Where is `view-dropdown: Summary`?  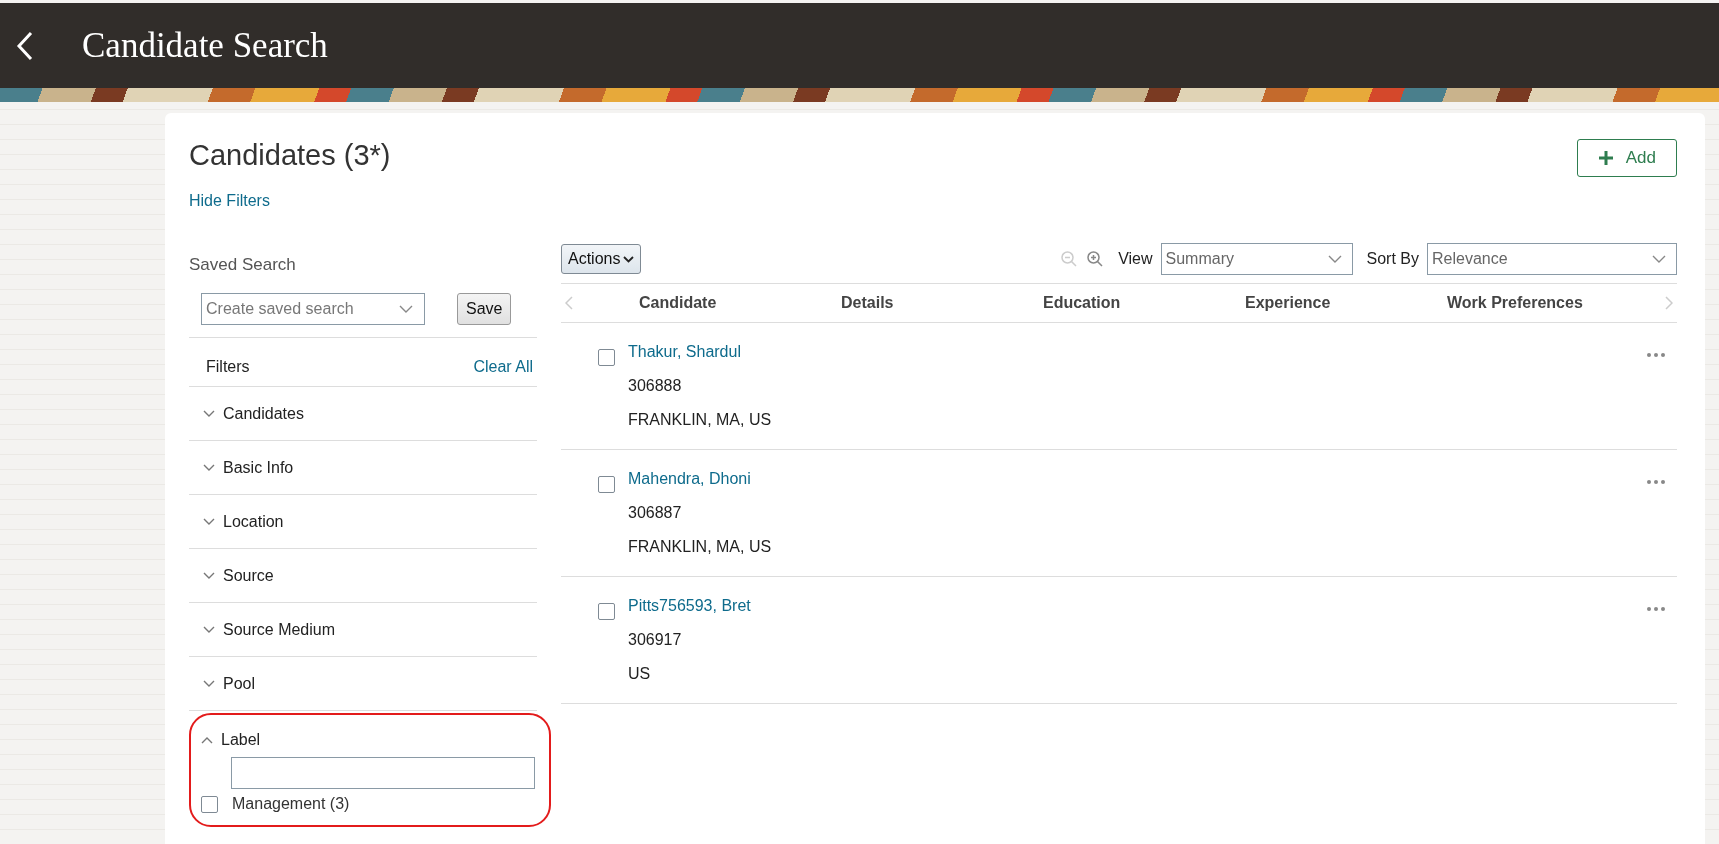 view-dropdown: Summary is located at coordinates (1256, 259).